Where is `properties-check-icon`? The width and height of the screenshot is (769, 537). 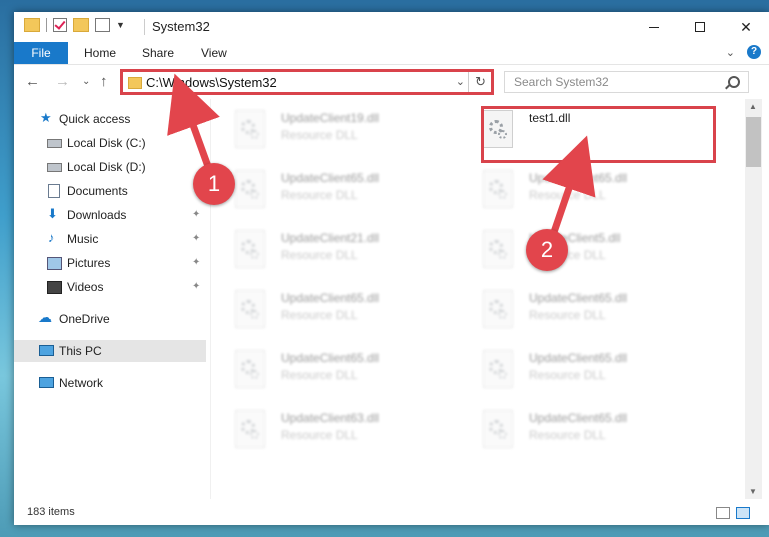 properties-check-icon is located at coordinates (60, 25).